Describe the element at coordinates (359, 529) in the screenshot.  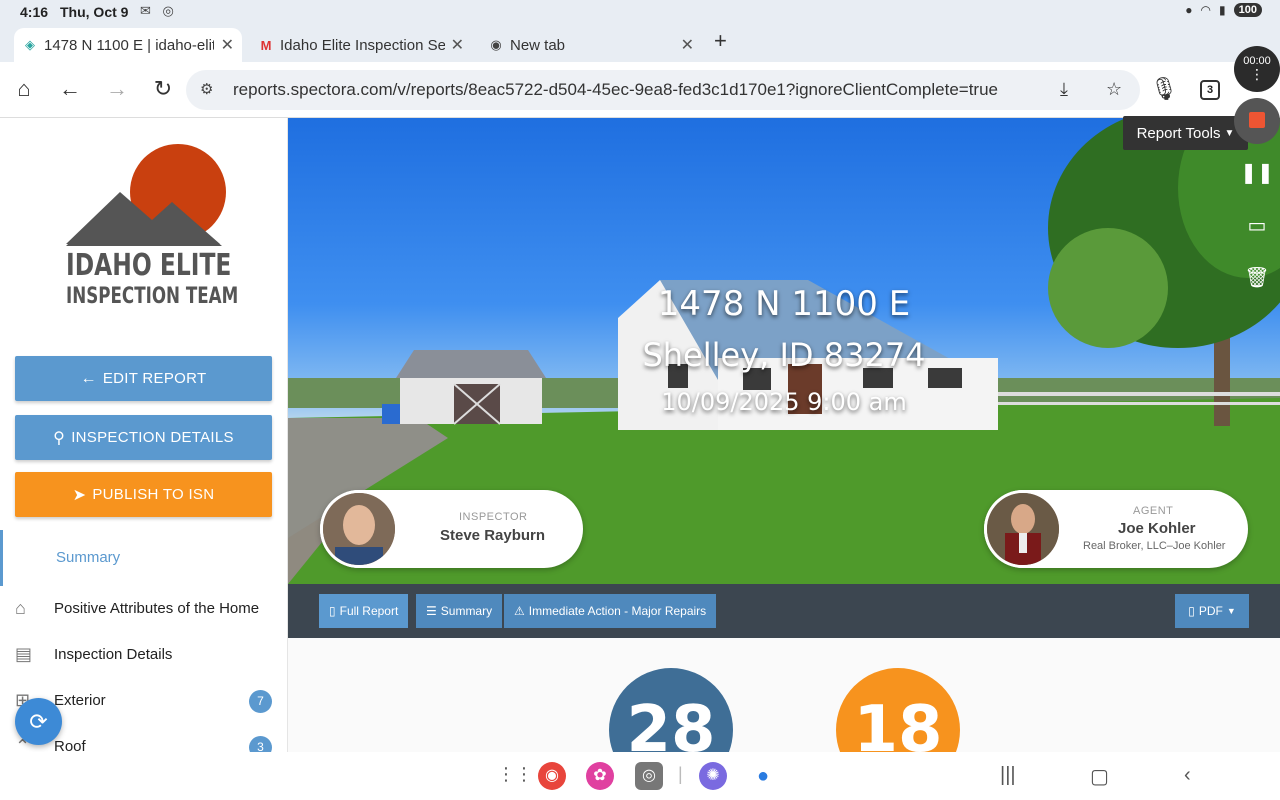
I see `inspector-avatar` at that location.